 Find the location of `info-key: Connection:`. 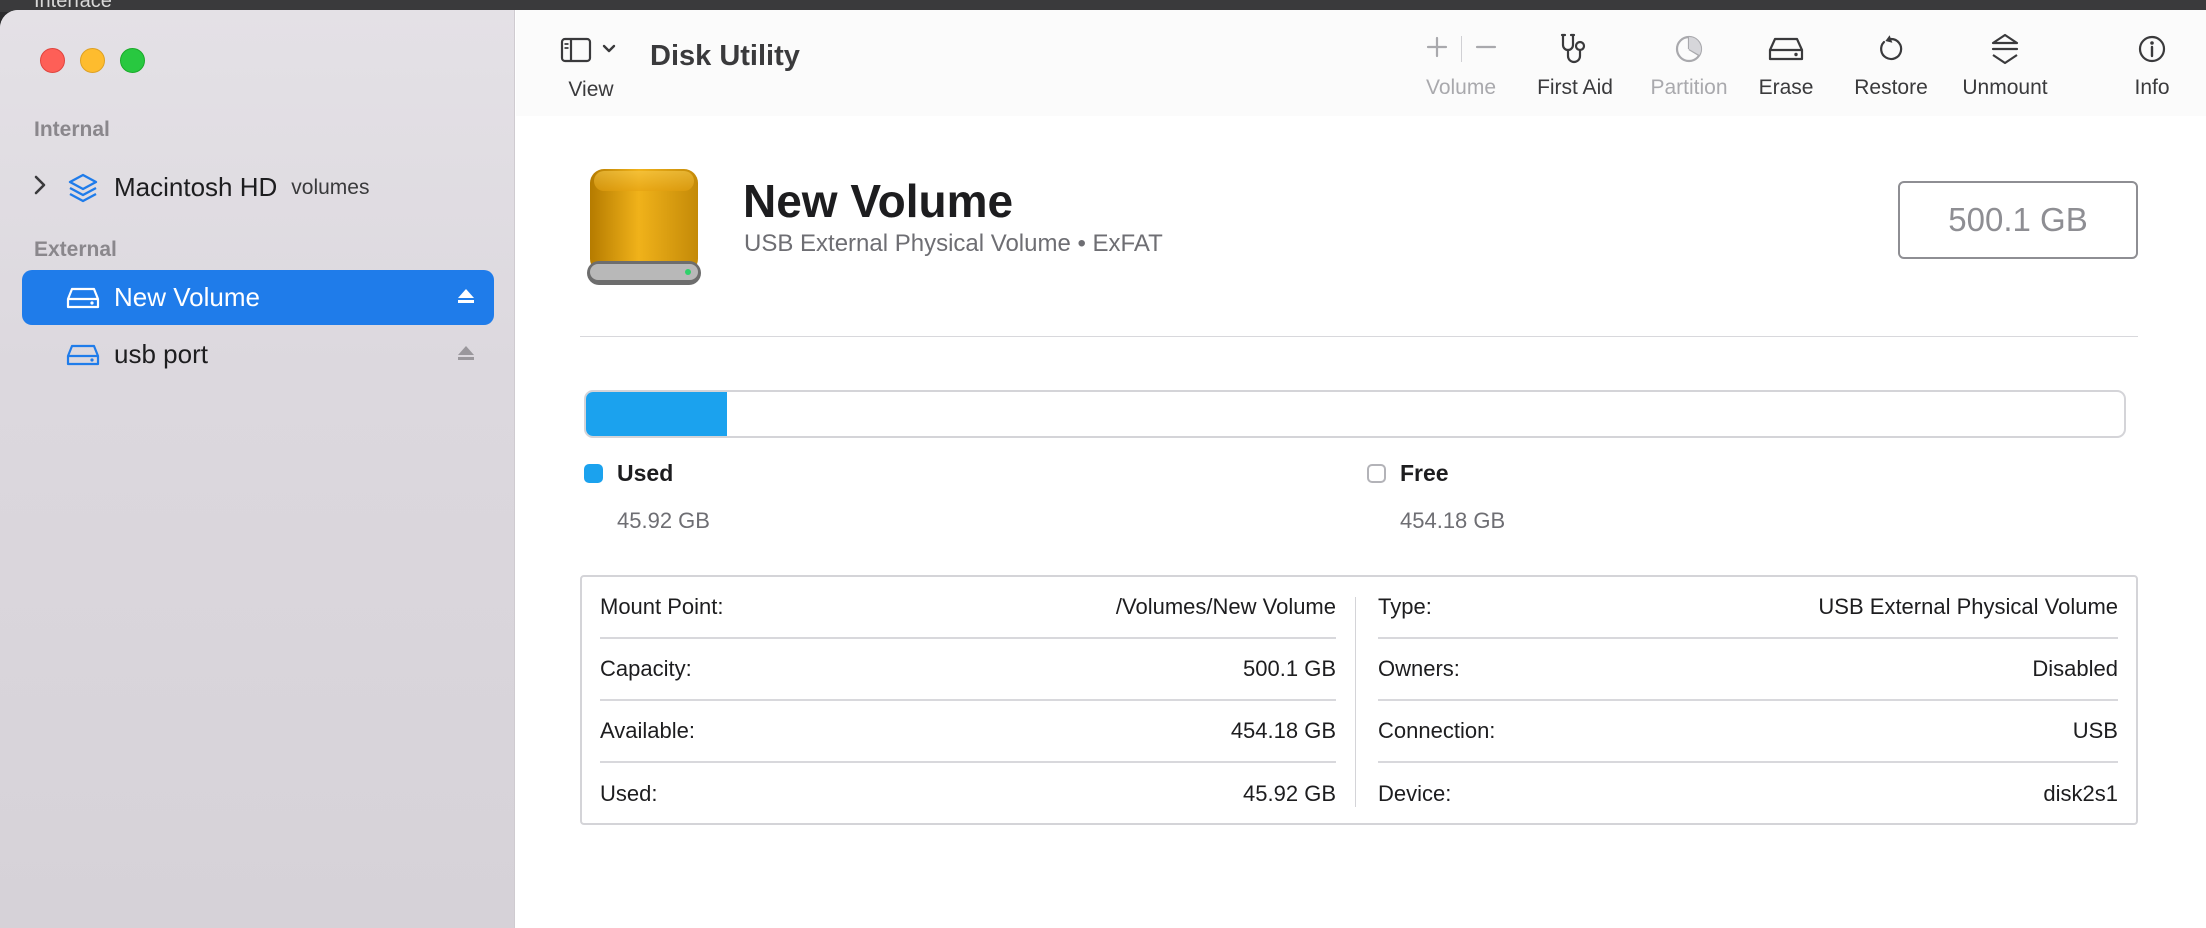

info-key: Connection: is located at coordinates (1437, 730).